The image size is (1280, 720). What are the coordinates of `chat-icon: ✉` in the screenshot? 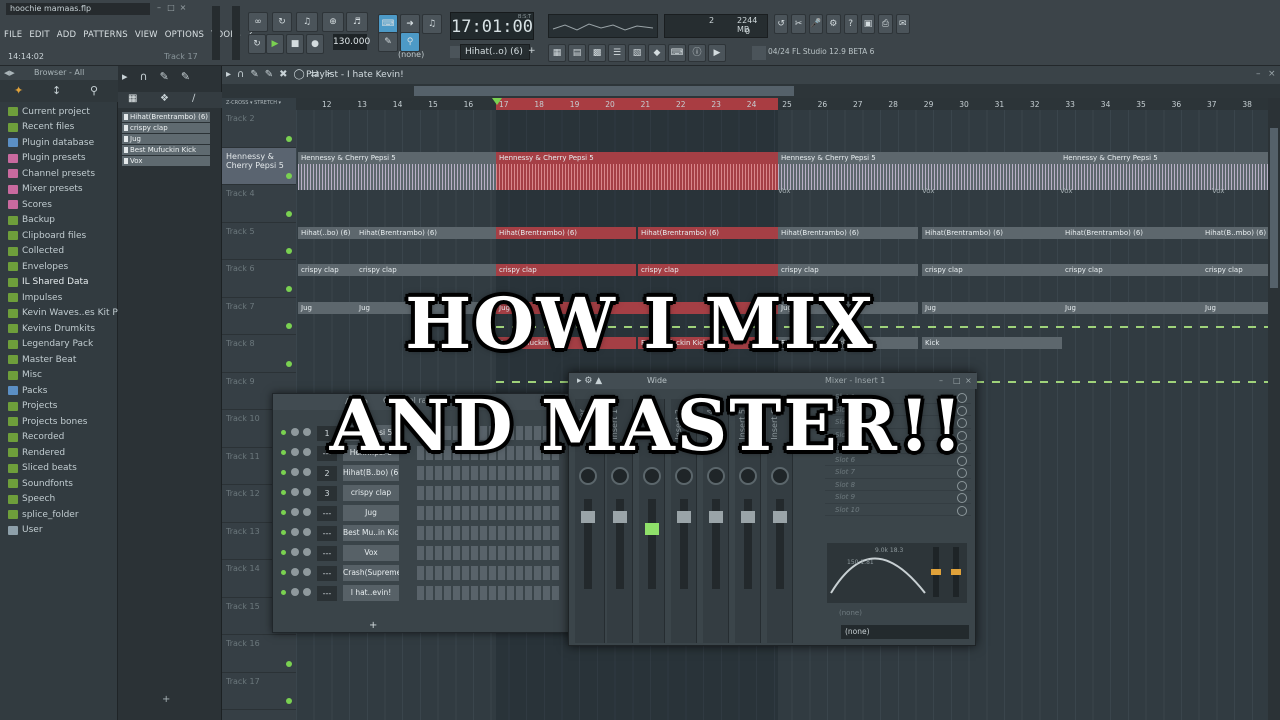 It's located at (902, 24).